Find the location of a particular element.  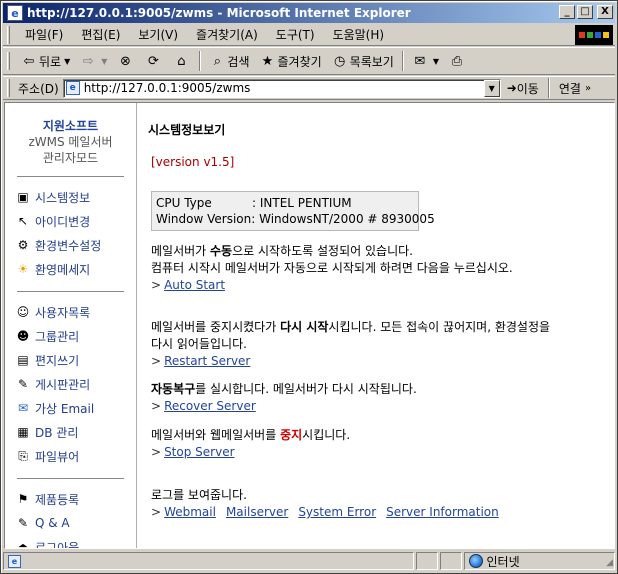

search-button: ⌕ 검색 is located at coordinates (229, 61).